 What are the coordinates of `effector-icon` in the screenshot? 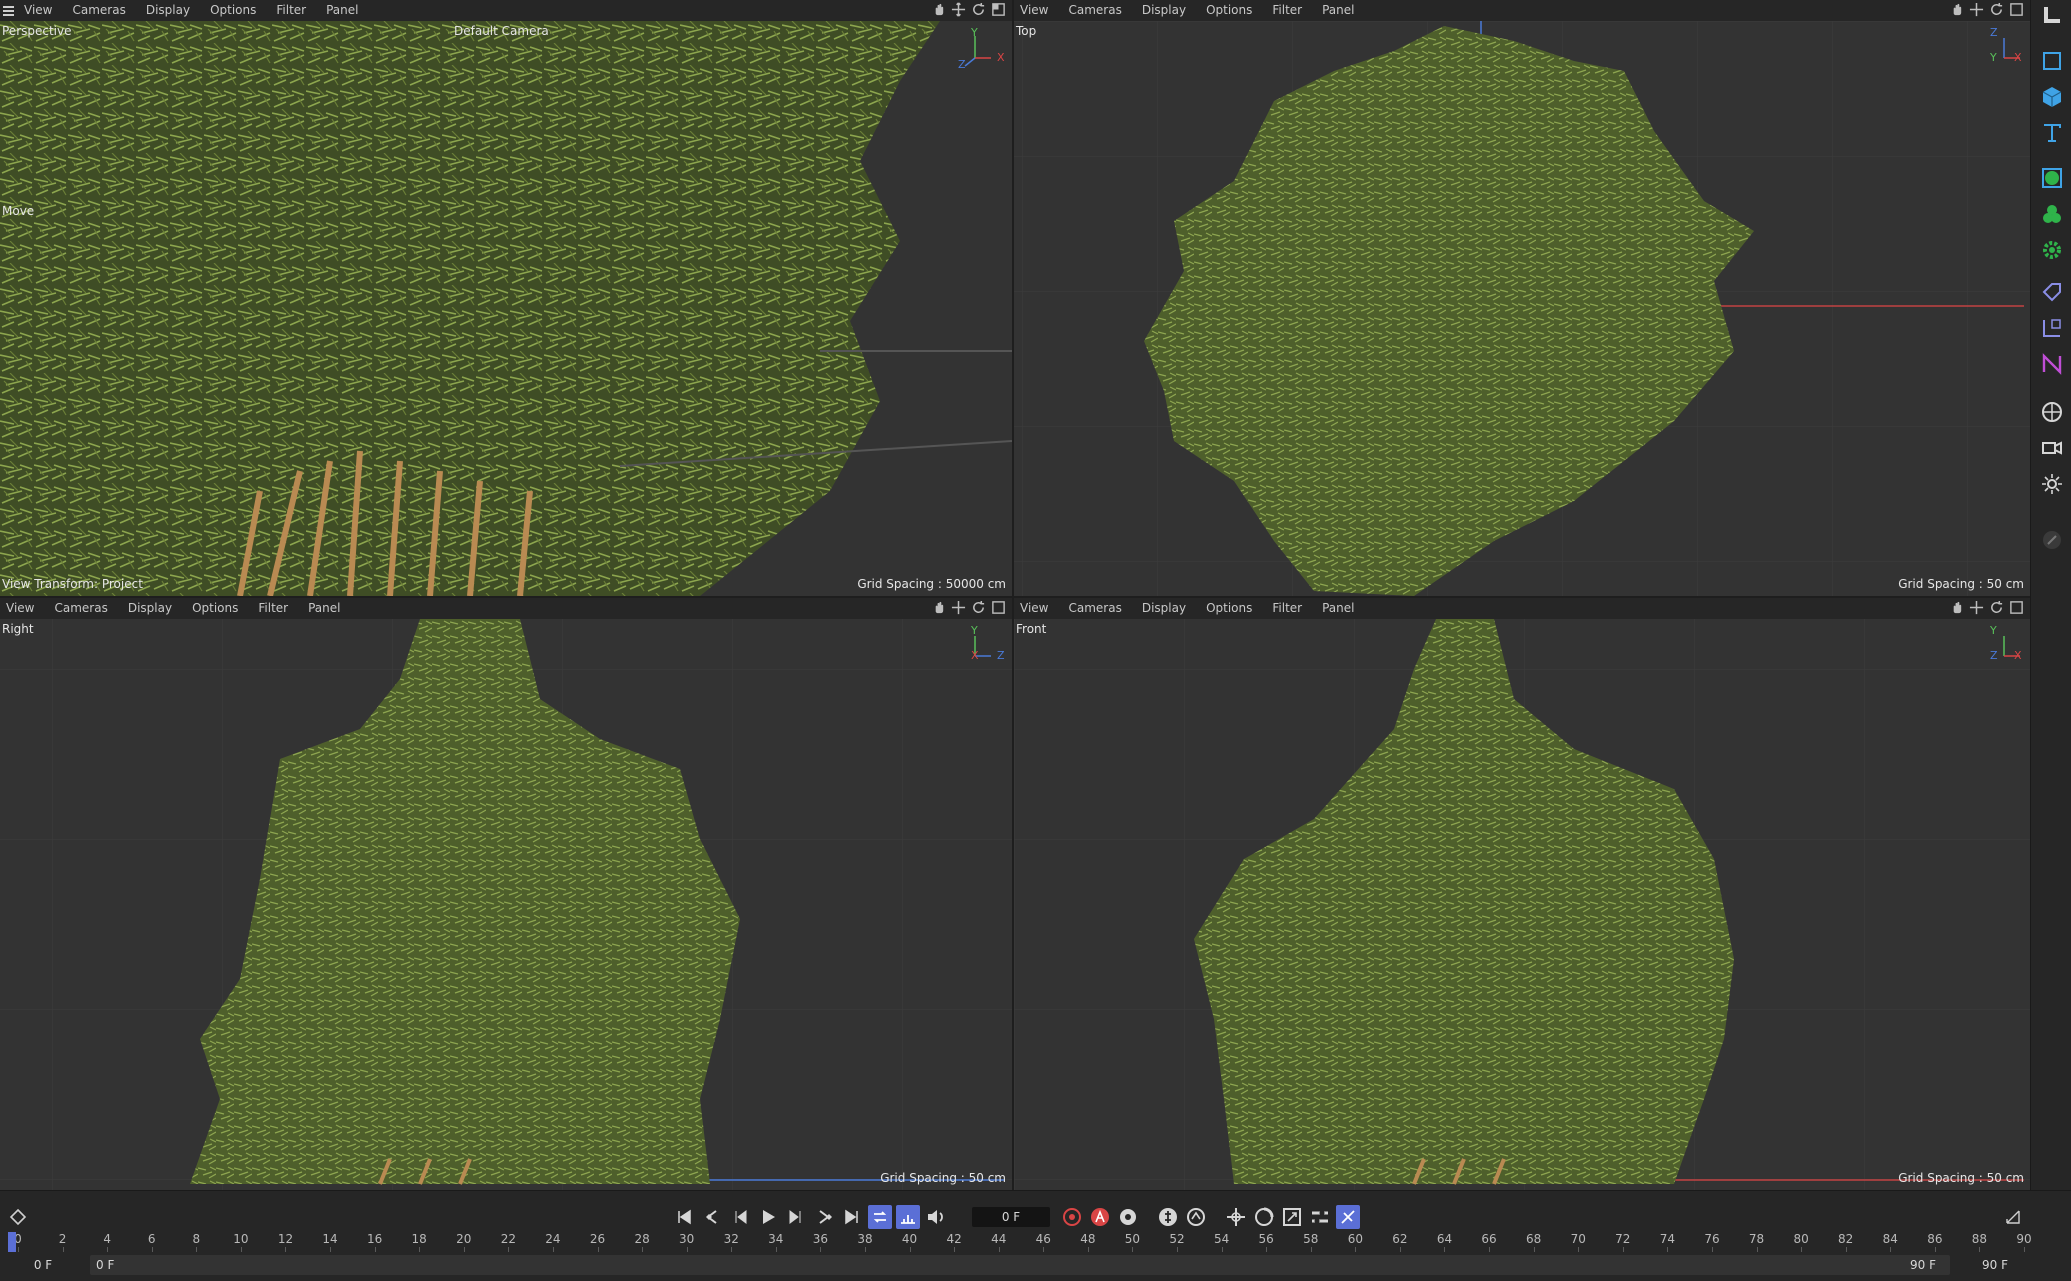 It's located at (2052, 364).